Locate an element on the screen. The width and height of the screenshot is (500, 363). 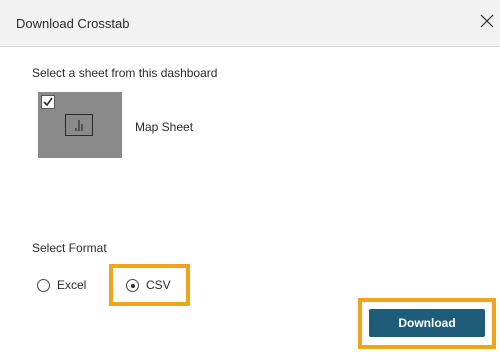
radio-excel: Excel is located at coordinates (67, 285).